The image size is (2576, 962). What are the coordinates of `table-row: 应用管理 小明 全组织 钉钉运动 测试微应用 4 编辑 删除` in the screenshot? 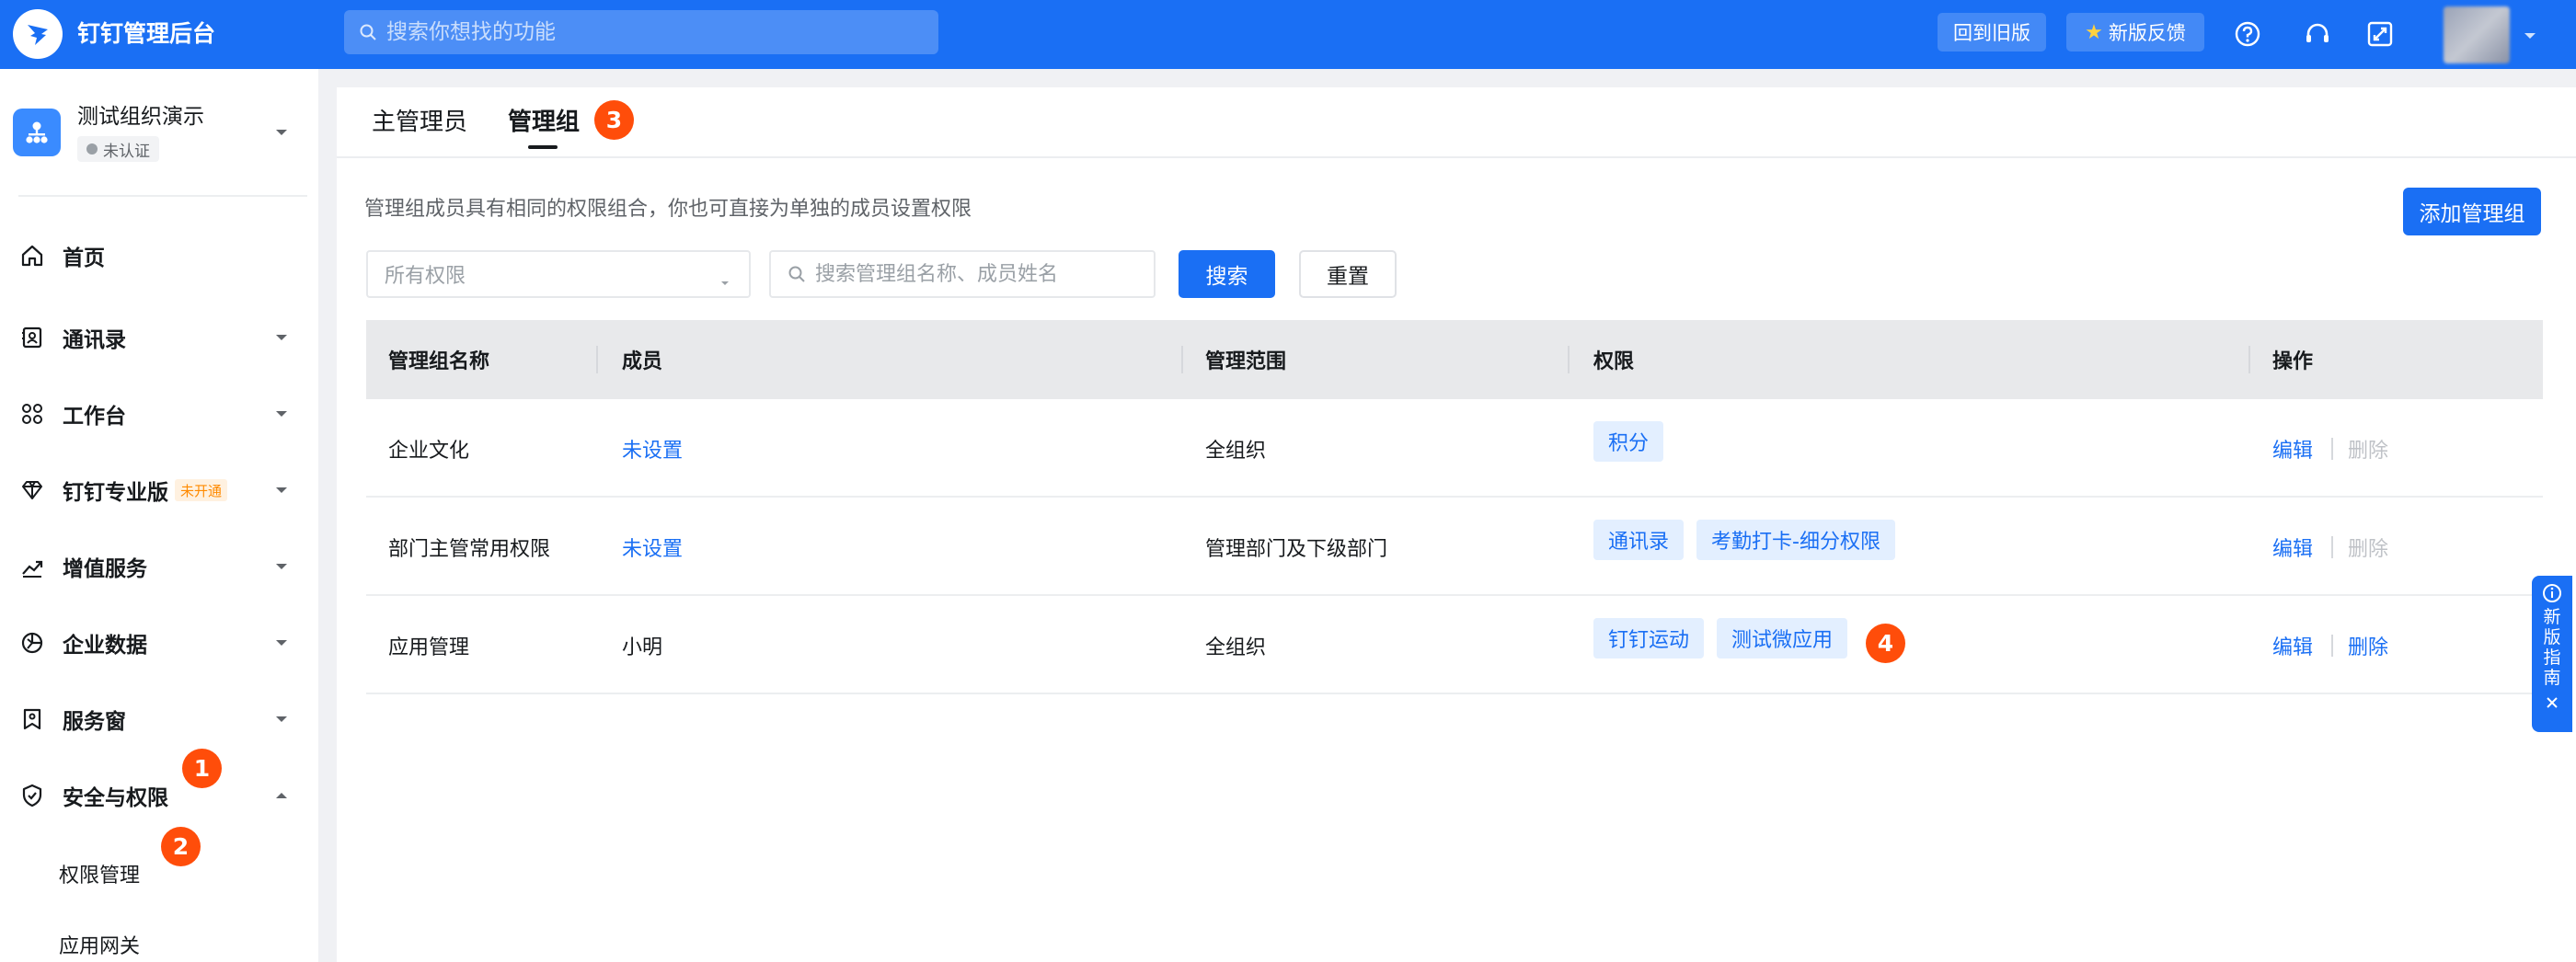 It's located at (1454, 645).